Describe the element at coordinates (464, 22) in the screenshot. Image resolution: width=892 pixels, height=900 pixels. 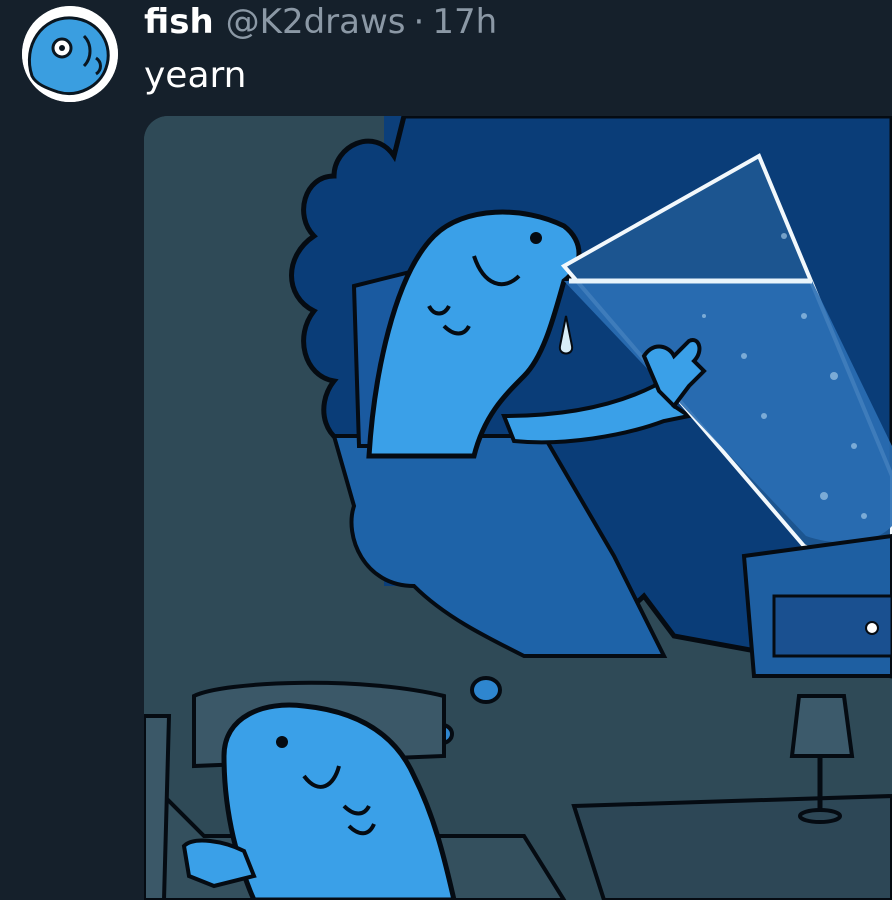
I see `timestamp: 17h` at that location.